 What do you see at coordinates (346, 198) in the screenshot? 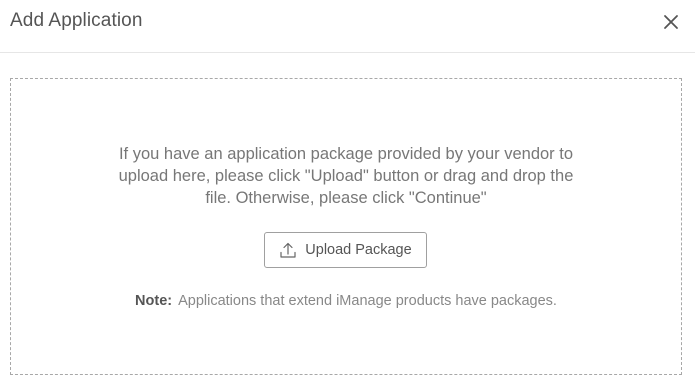
I see `instruction-line: file. Otherwise, please click "Continue"` at bounding box center [346, 198].